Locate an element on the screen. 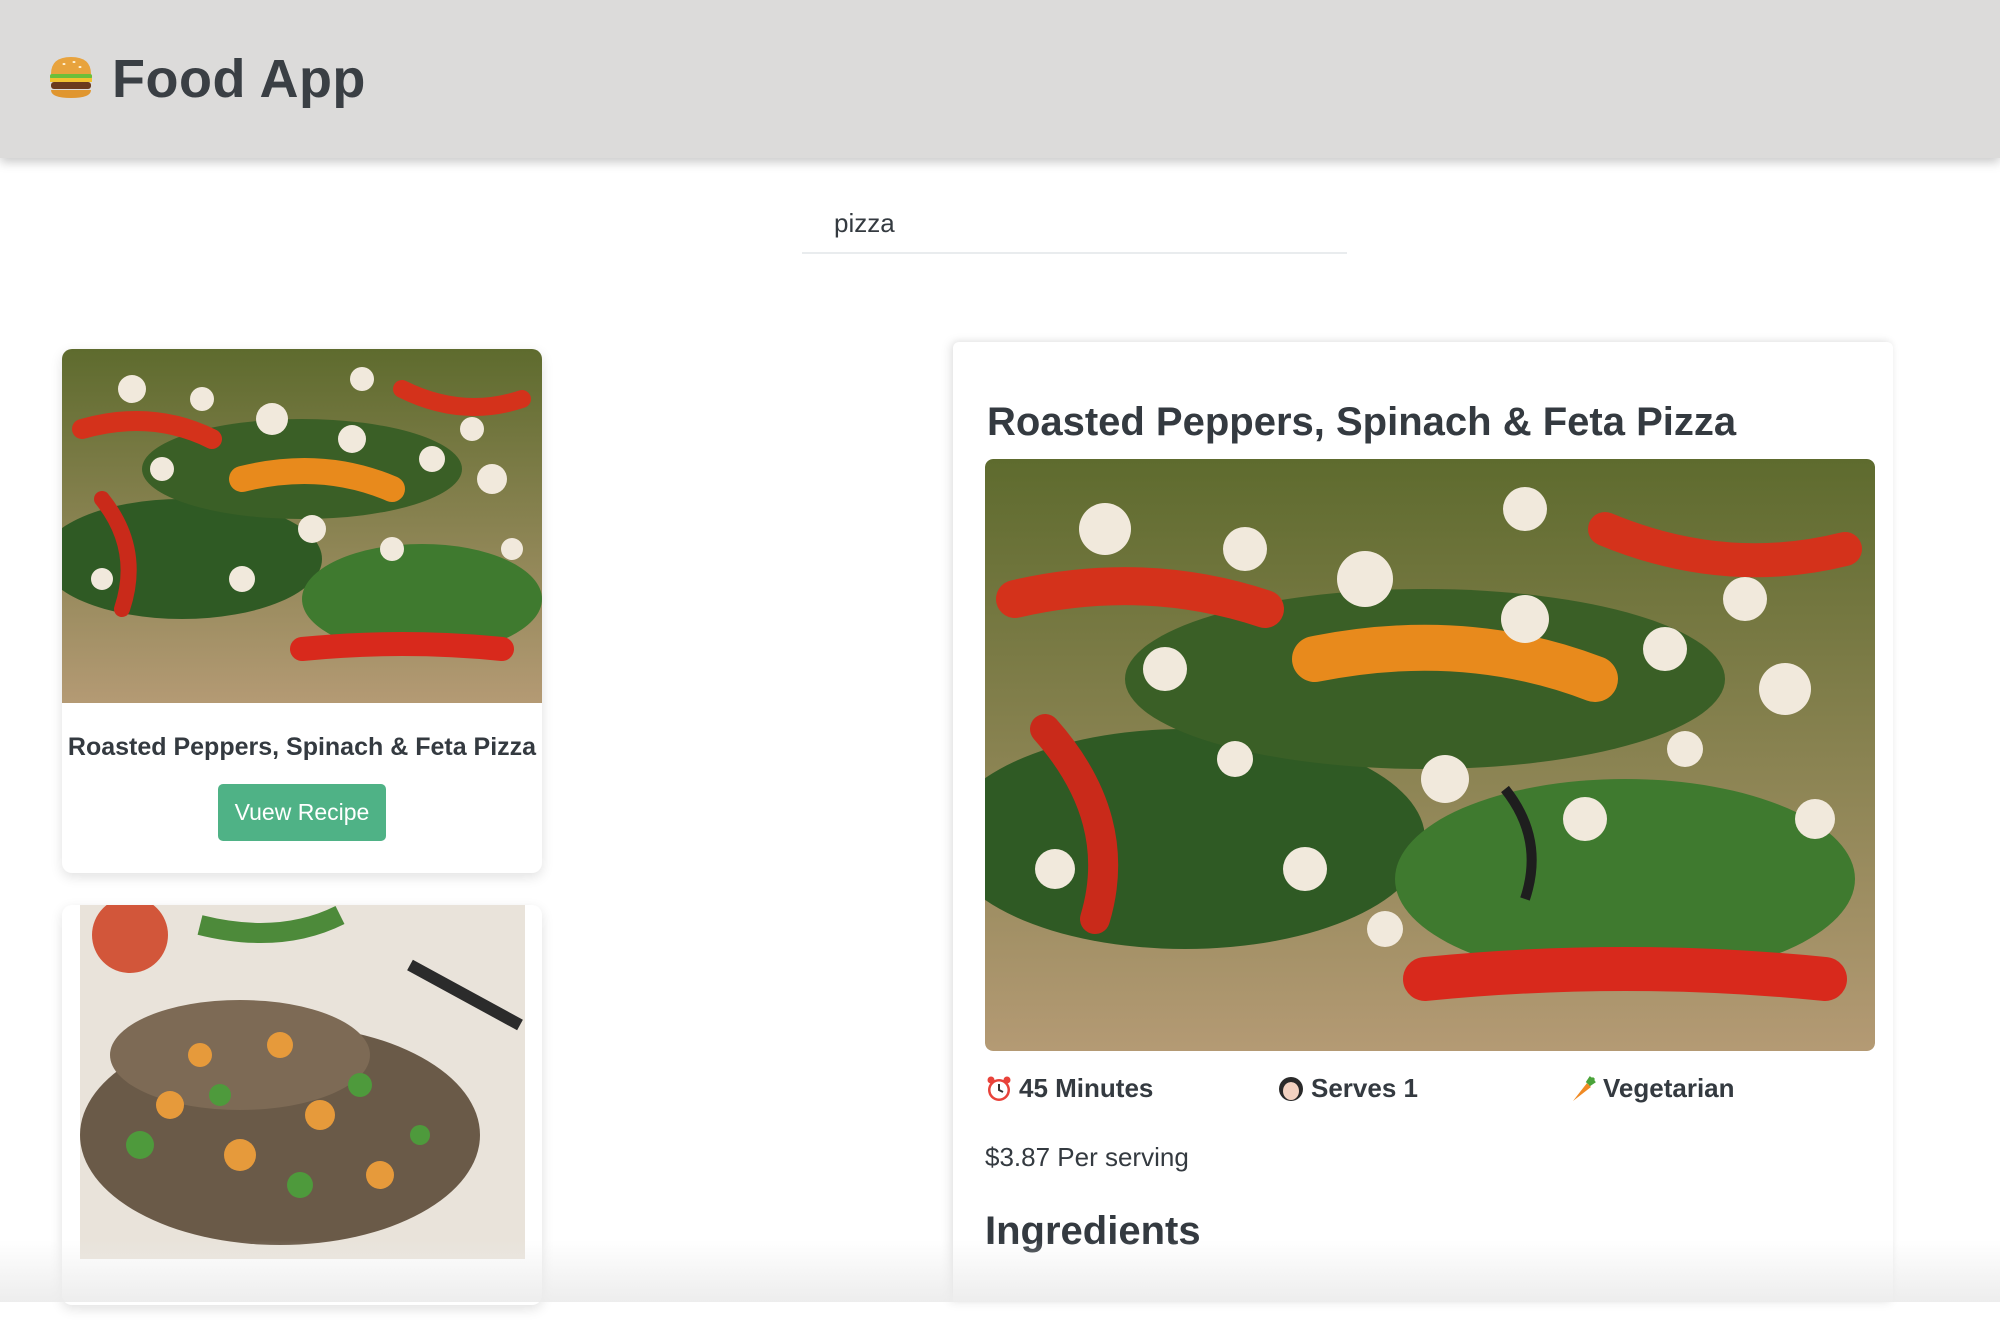 The image size is (2000, 1337). recipe-meta-row: 45 Minutes Serves 1 Vegetarian is located at coordinates (1423, 1088).